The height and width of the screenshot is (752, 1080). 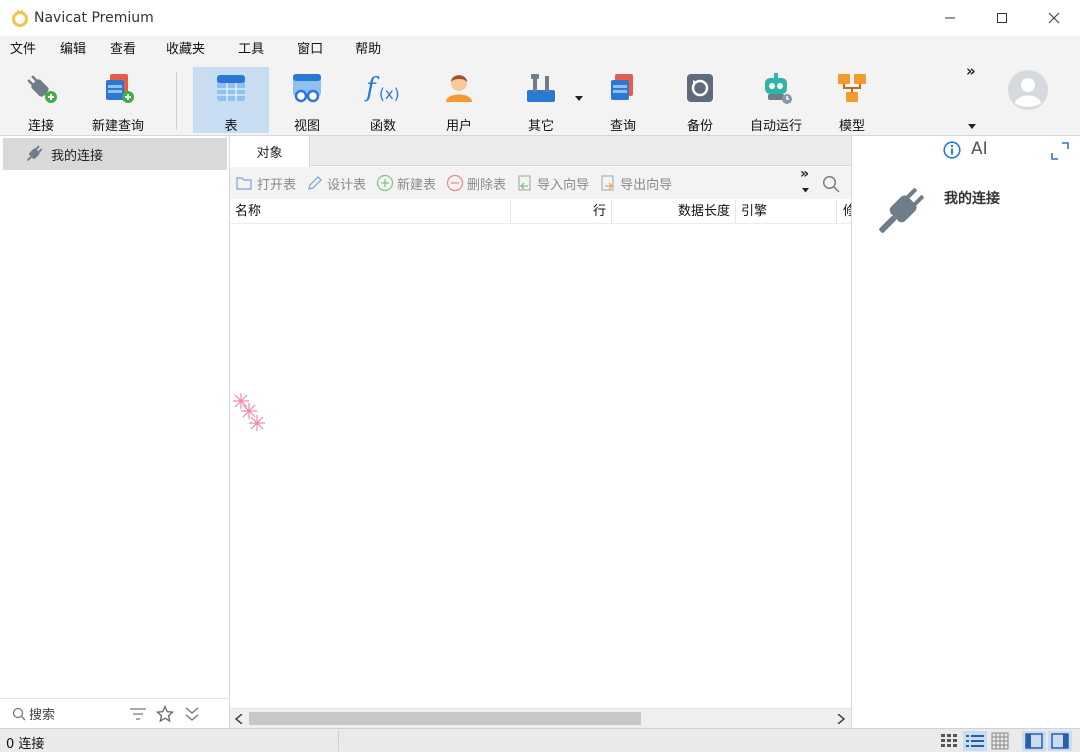 What do you see at coordinates (120, 88) in the screenshot?
I see `new-query-icon` at bounding box center [120, 88].